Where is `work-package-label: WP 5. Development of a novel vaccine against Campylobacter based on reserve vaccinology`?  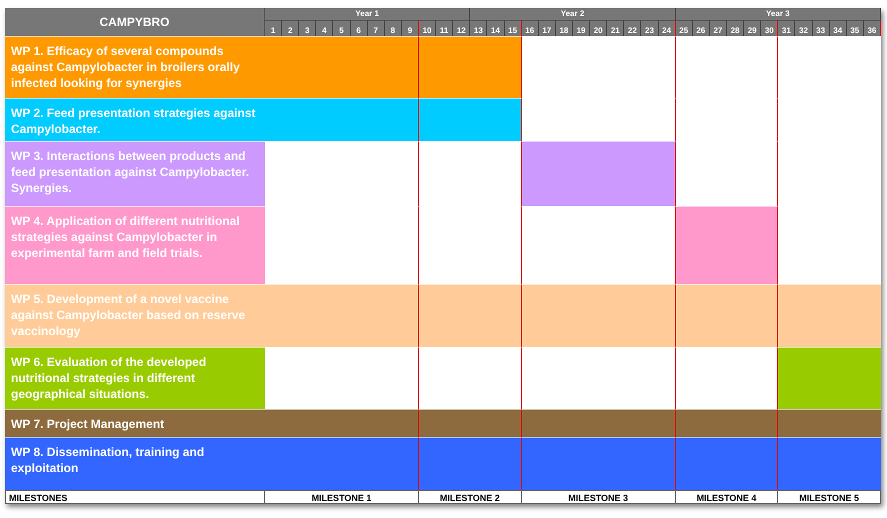 work-package-label: WP 5. Development of a novel vaccine against Campylobacter based on reserve vaccinology is located at coordinates (135, 315).